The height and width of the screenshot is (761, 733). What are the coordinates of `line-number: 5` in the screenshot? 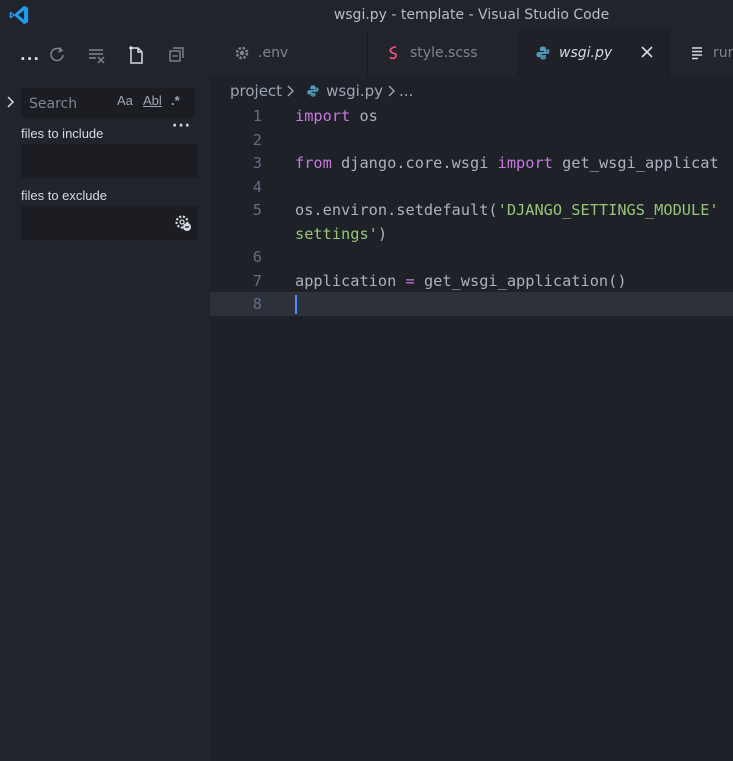 It's located at (257, 210).